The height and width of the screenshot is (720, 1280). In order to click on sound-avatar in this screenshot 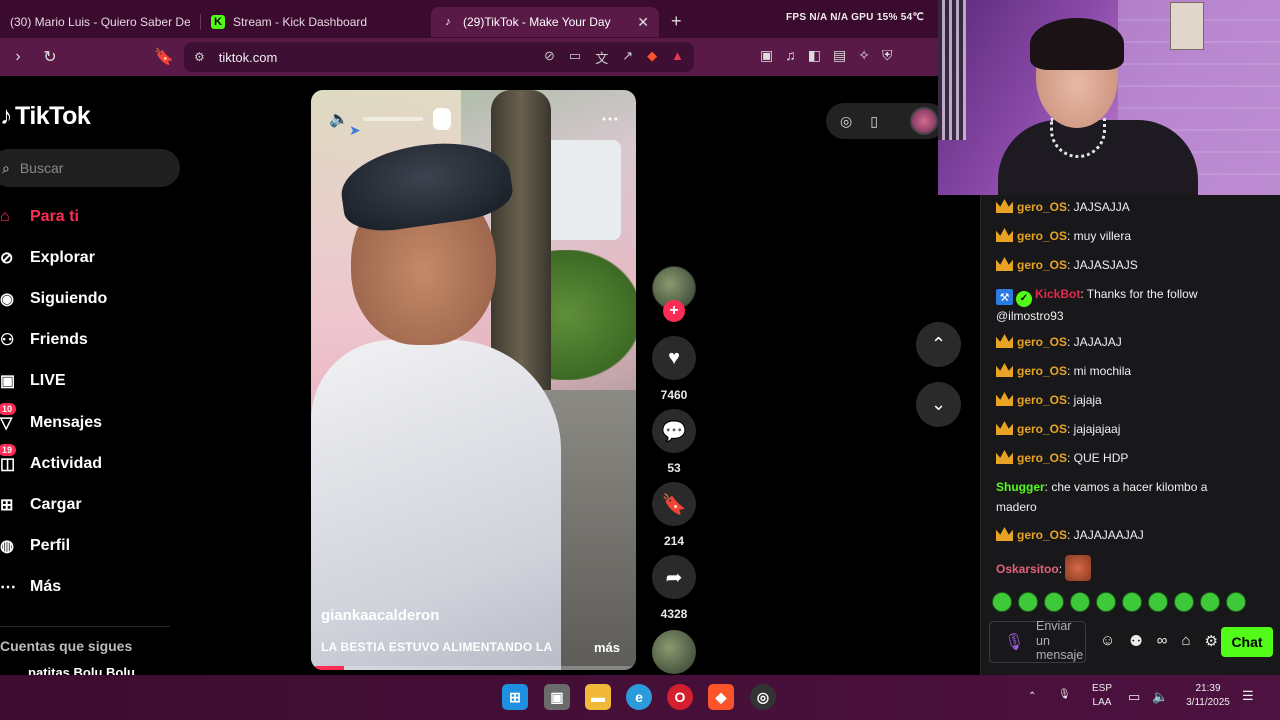, I will do `click(674, 652)`.